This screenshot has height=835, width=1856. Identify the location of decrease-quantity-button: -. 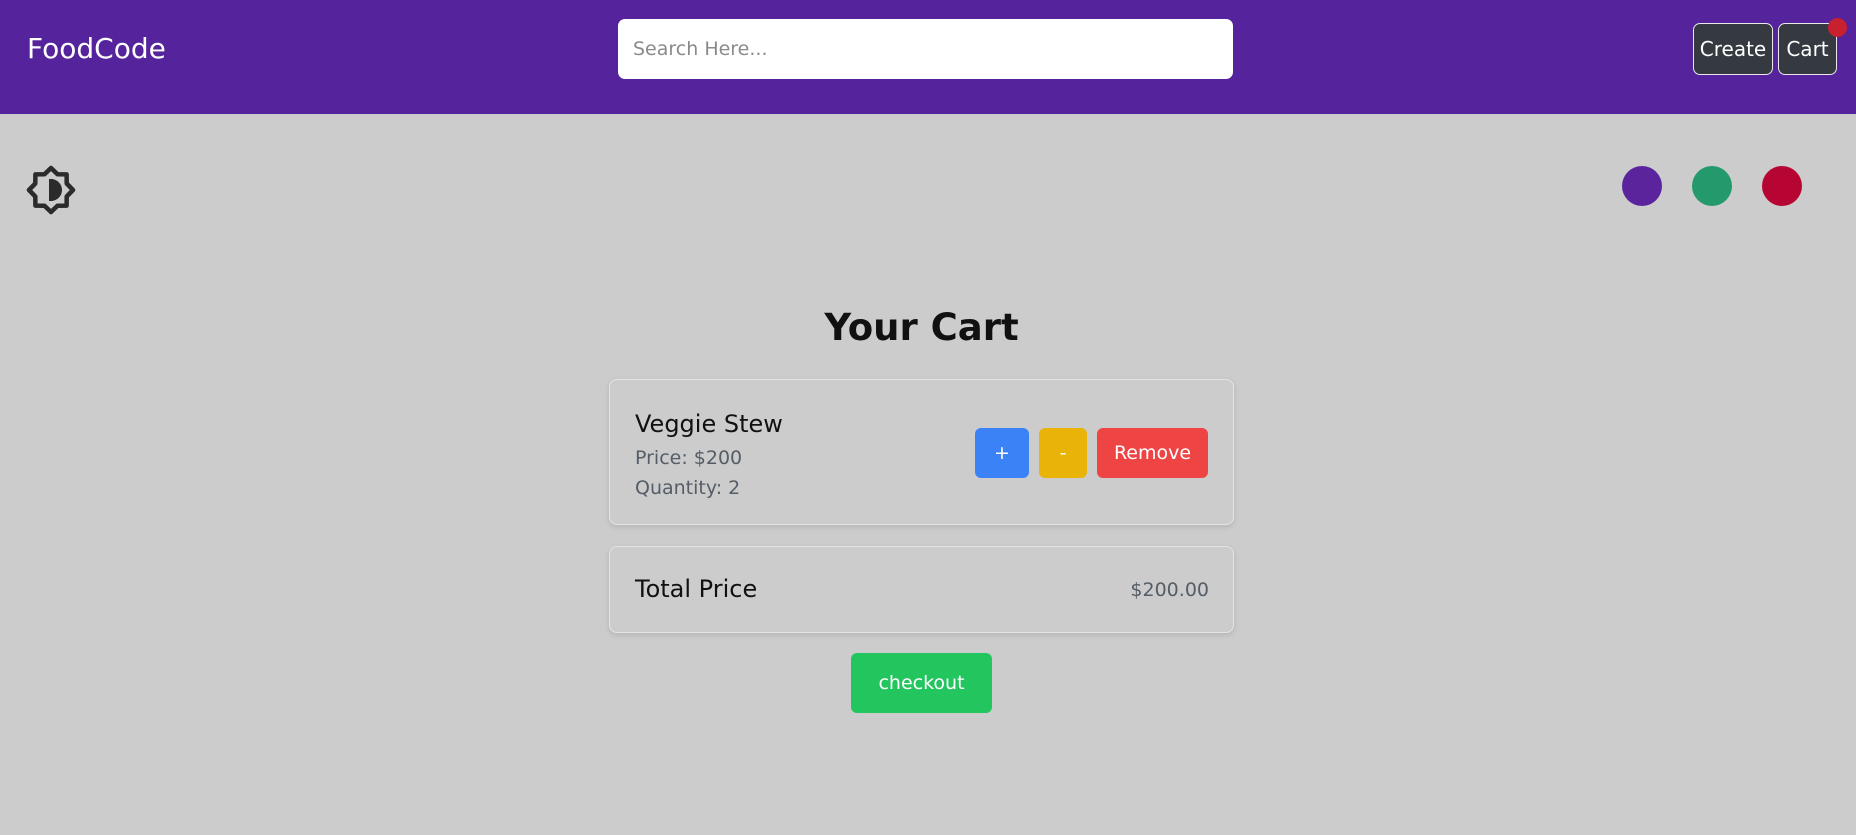
(1063, 453).